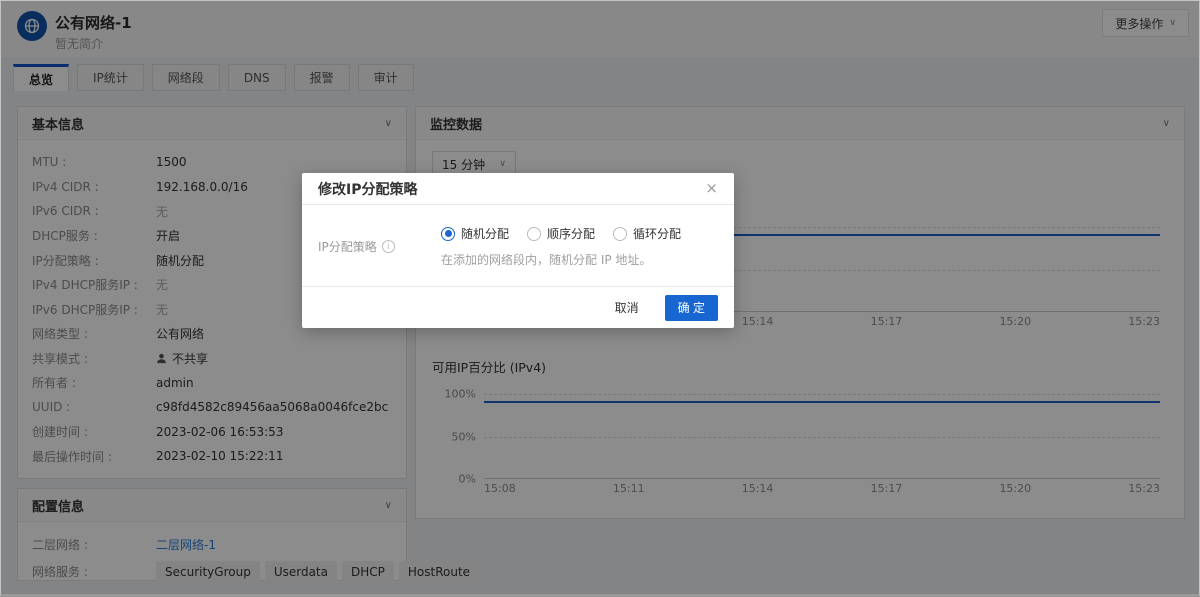 This screenshot has height=597, width=1200. I want to click on radio-random-allocation: 随机分配, so click(475, 233).